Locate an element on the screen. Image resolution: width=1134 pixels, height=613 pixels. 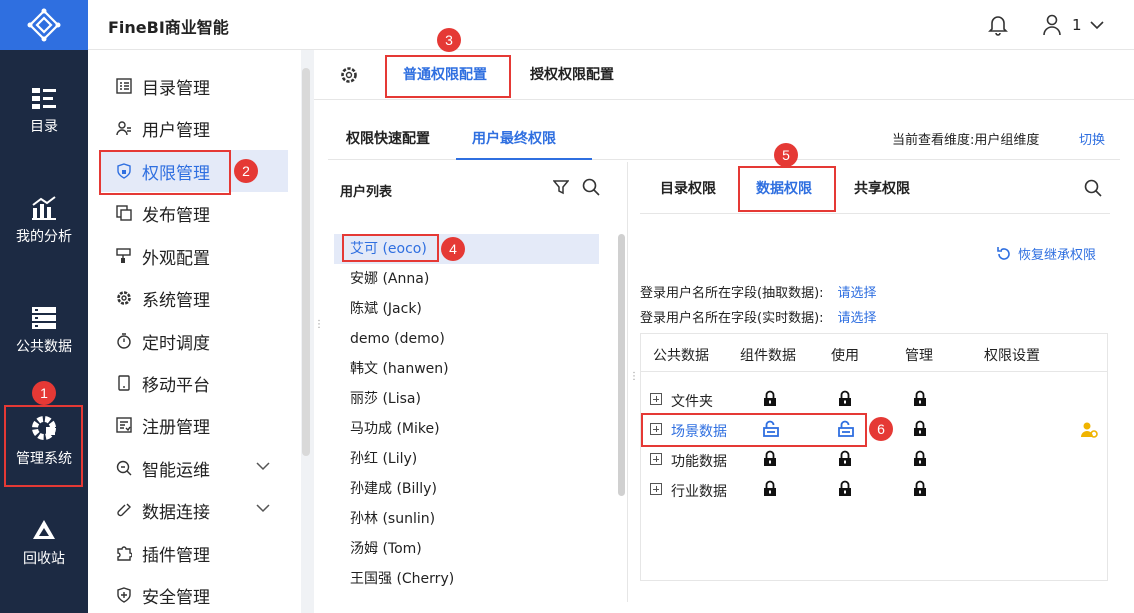
menu-scrollbar is located at coordinates (306, 262).